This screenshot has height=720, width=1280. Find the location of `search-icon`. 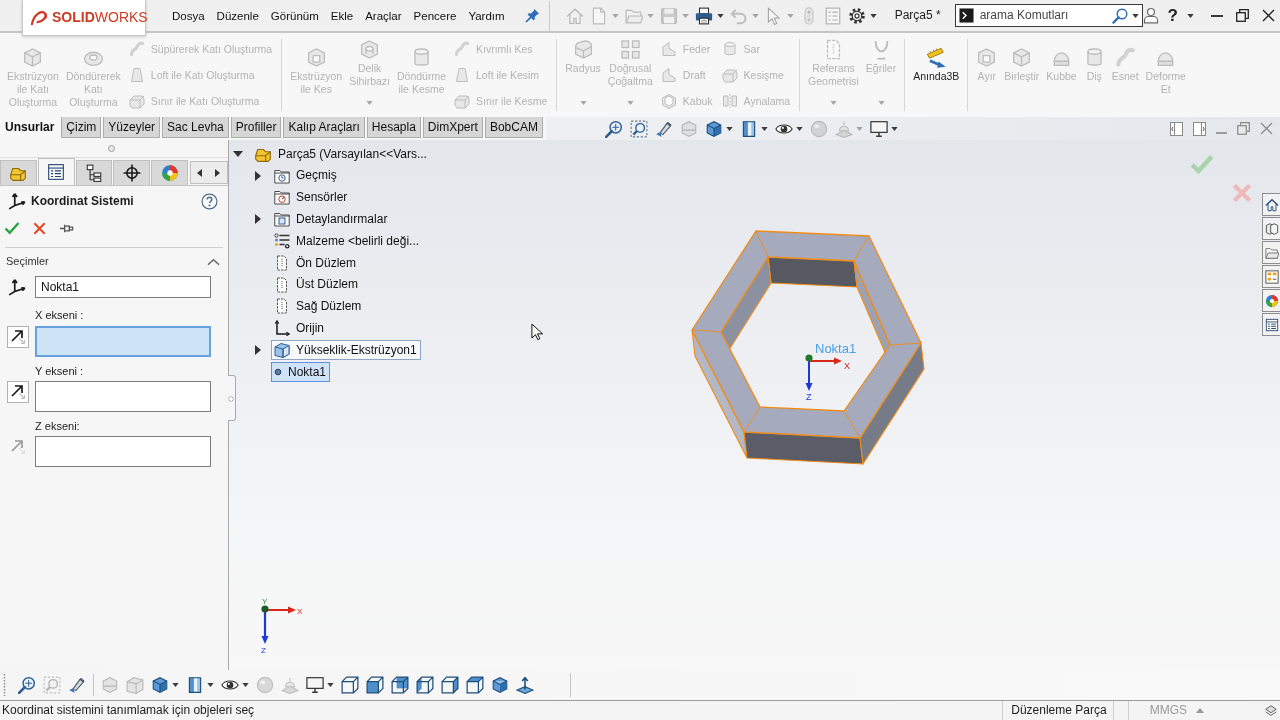

search-icon is located at coordinates (1119, 15).